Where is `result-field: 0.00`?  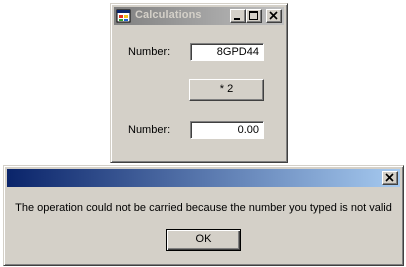
result-field: 0.00 is located at coordinates (227, 130).